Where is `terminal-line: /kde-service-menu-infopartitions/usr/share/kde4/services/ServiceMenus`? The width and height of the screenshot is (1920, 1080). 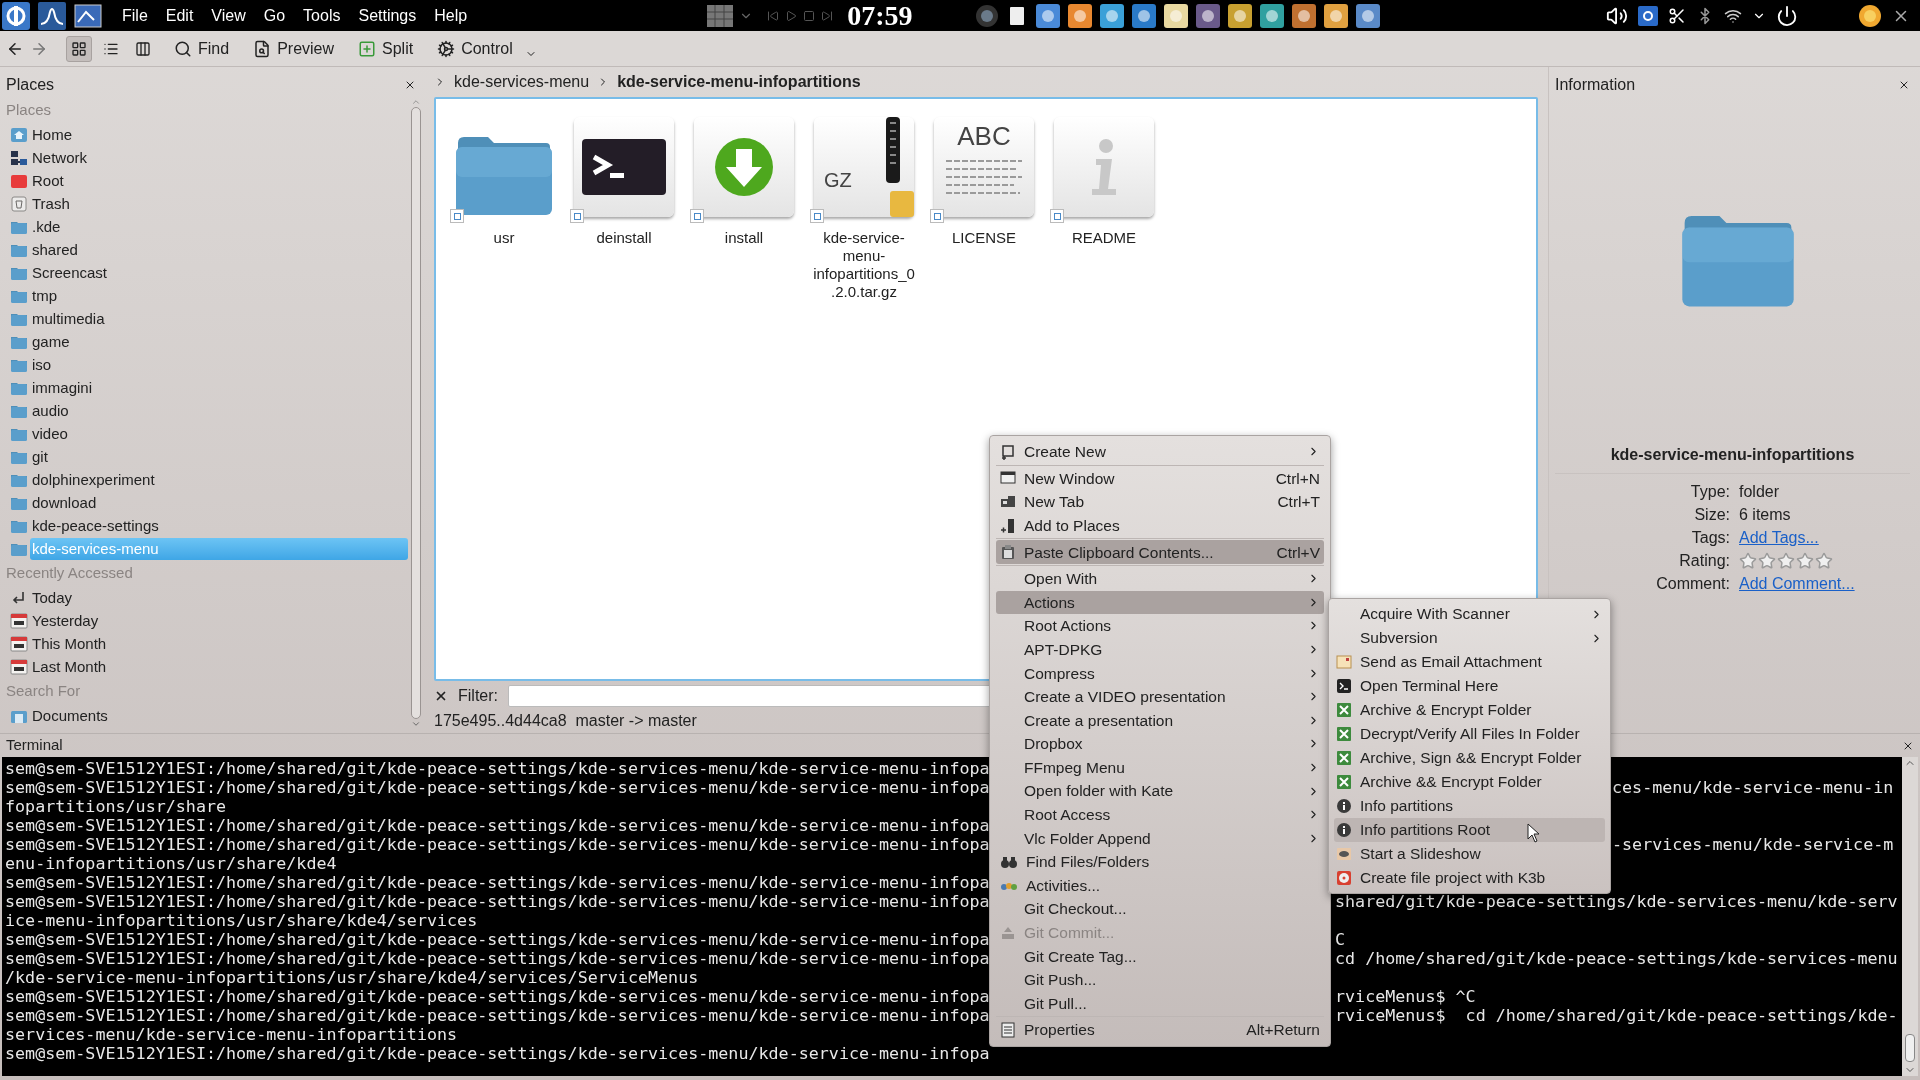 terminal-line: /kde-service-menu-infopartitions/usr/share/kde4/services/ServiceMenus is located at coordinates (352, 977).